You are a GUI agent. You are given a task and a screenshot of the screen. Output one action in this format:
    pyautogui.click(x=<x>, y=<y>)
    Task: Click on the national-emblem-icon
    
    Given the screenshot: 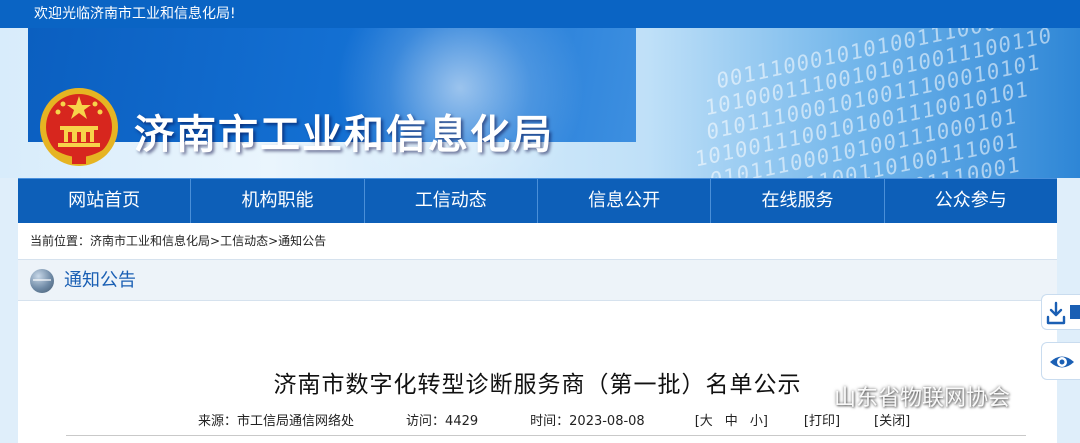 What is the action you would take?
    pyautogui.click(x=79, y=127)
    